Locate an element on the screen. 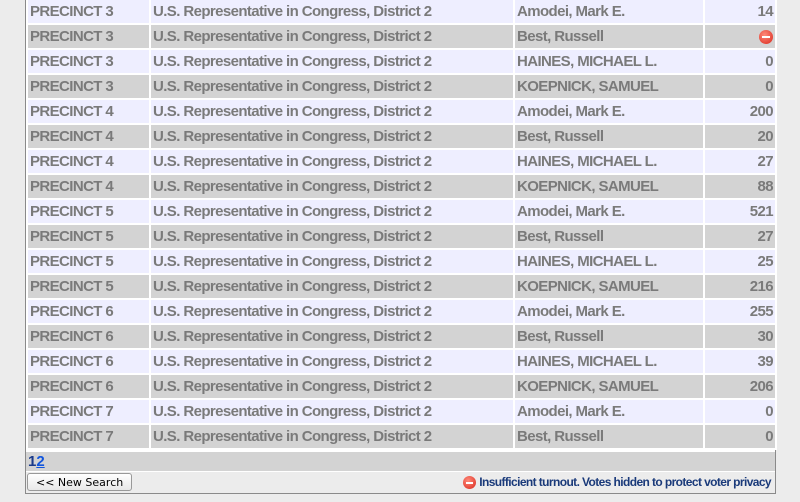 This screenshot has width=800, height=502. votes-cell: 255 is located at coordinates (740, 311).